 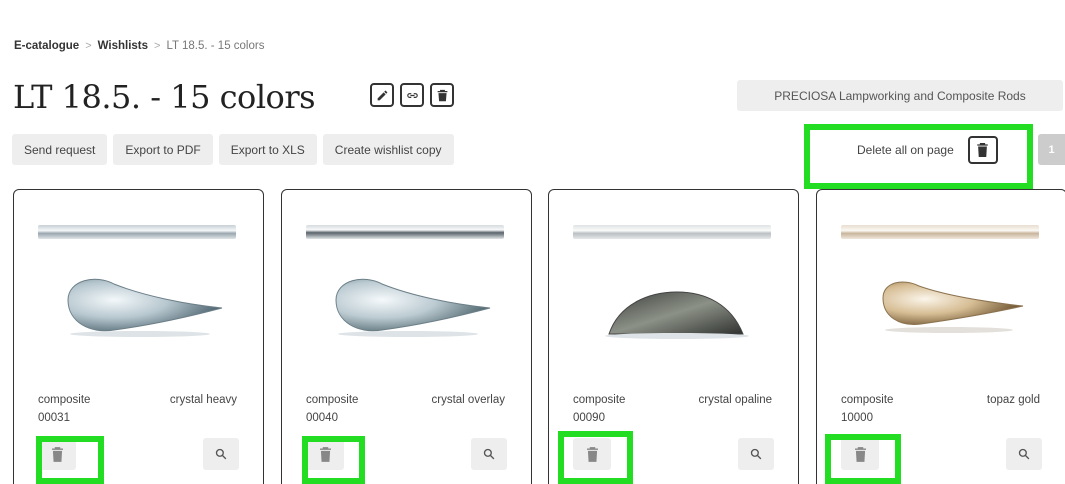 I want to click on delete-all-area: Delete all on page, so click(x=927, y=150).